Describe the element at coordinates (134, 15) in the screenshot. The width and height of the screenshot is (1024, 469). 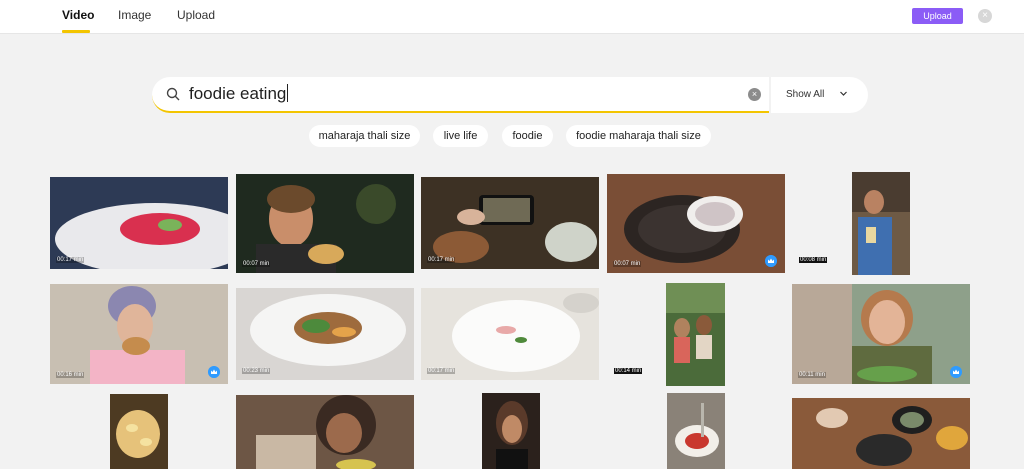
I see `tab-image: Image` at that location.